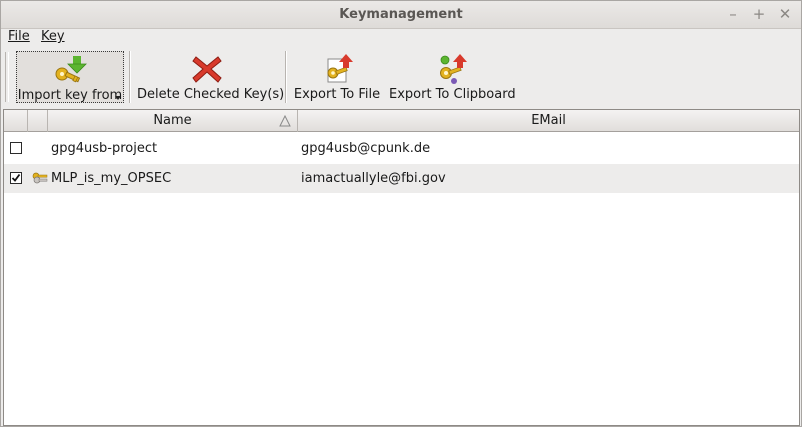 This screenshot has height=427, width=802. I want to click on title-bar: Keymanagement – + ✕, so click(401, 15).